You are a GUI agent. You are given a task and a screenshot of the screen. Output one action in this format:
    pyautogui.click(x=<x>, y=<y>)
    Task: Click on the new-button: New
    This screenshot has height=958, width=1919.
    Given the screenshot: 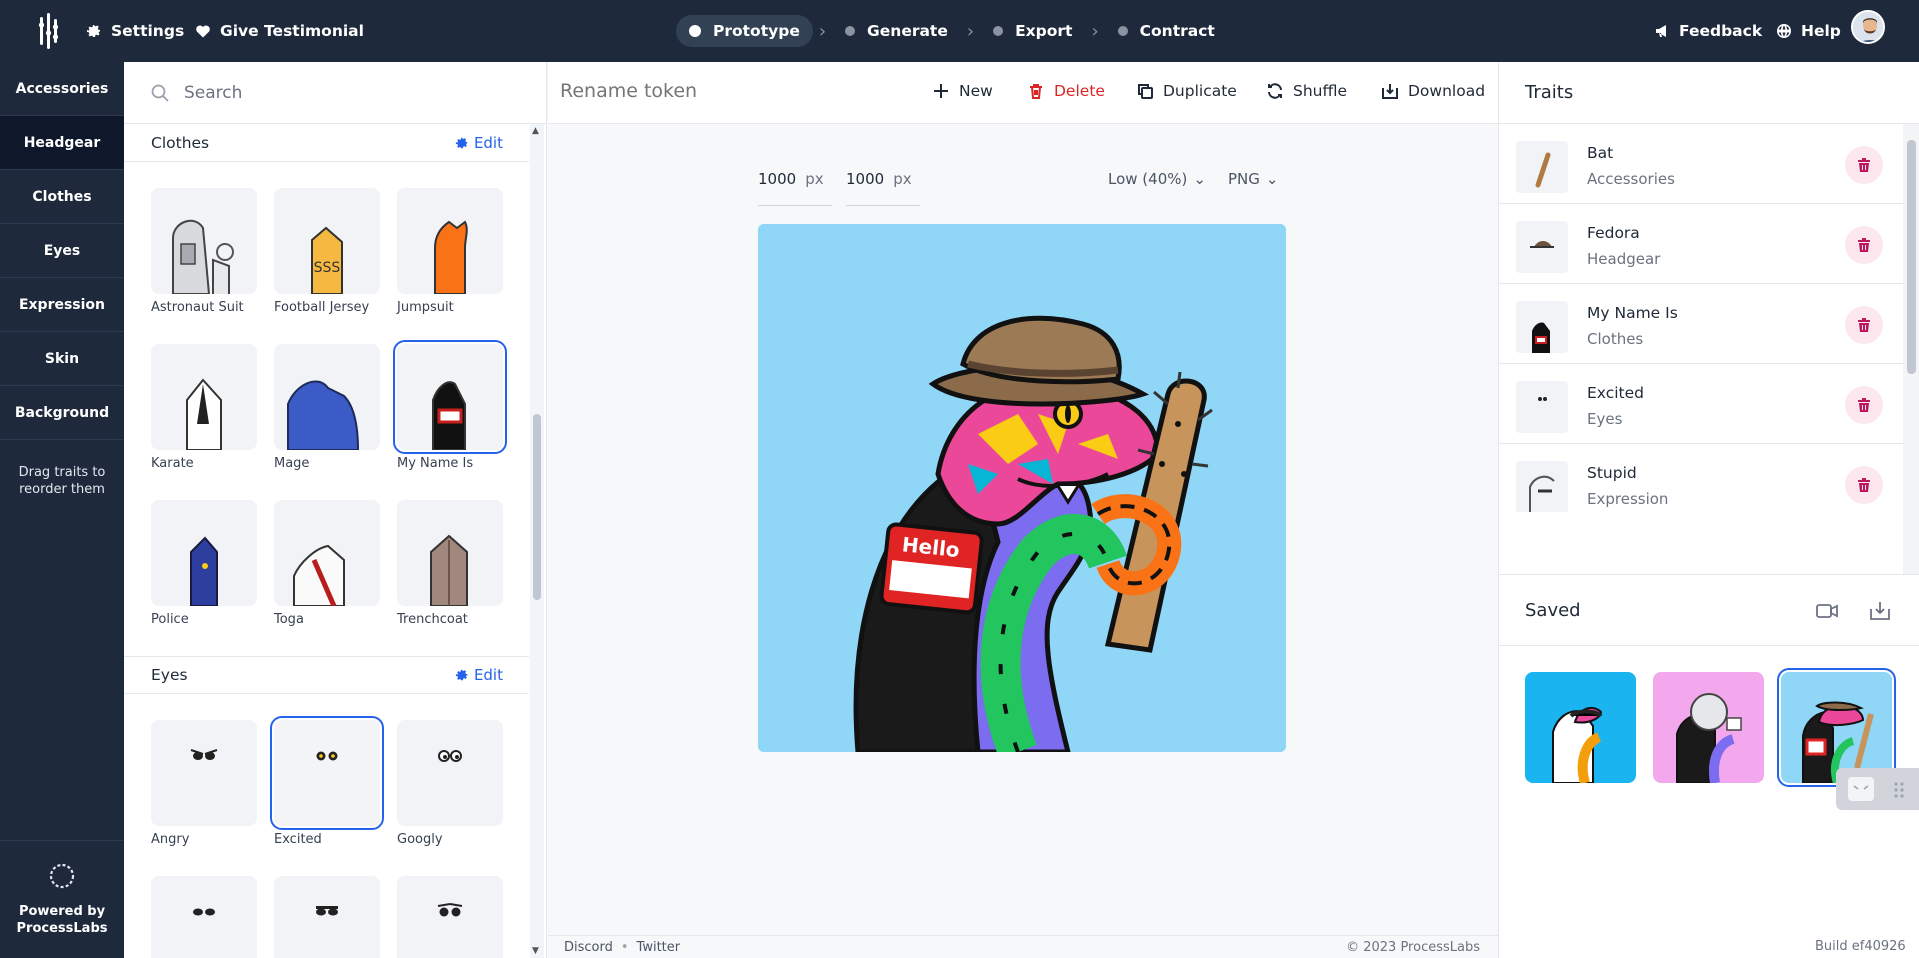 What is the action you would take?
    pyautogui.click(x=962, y=91)
    